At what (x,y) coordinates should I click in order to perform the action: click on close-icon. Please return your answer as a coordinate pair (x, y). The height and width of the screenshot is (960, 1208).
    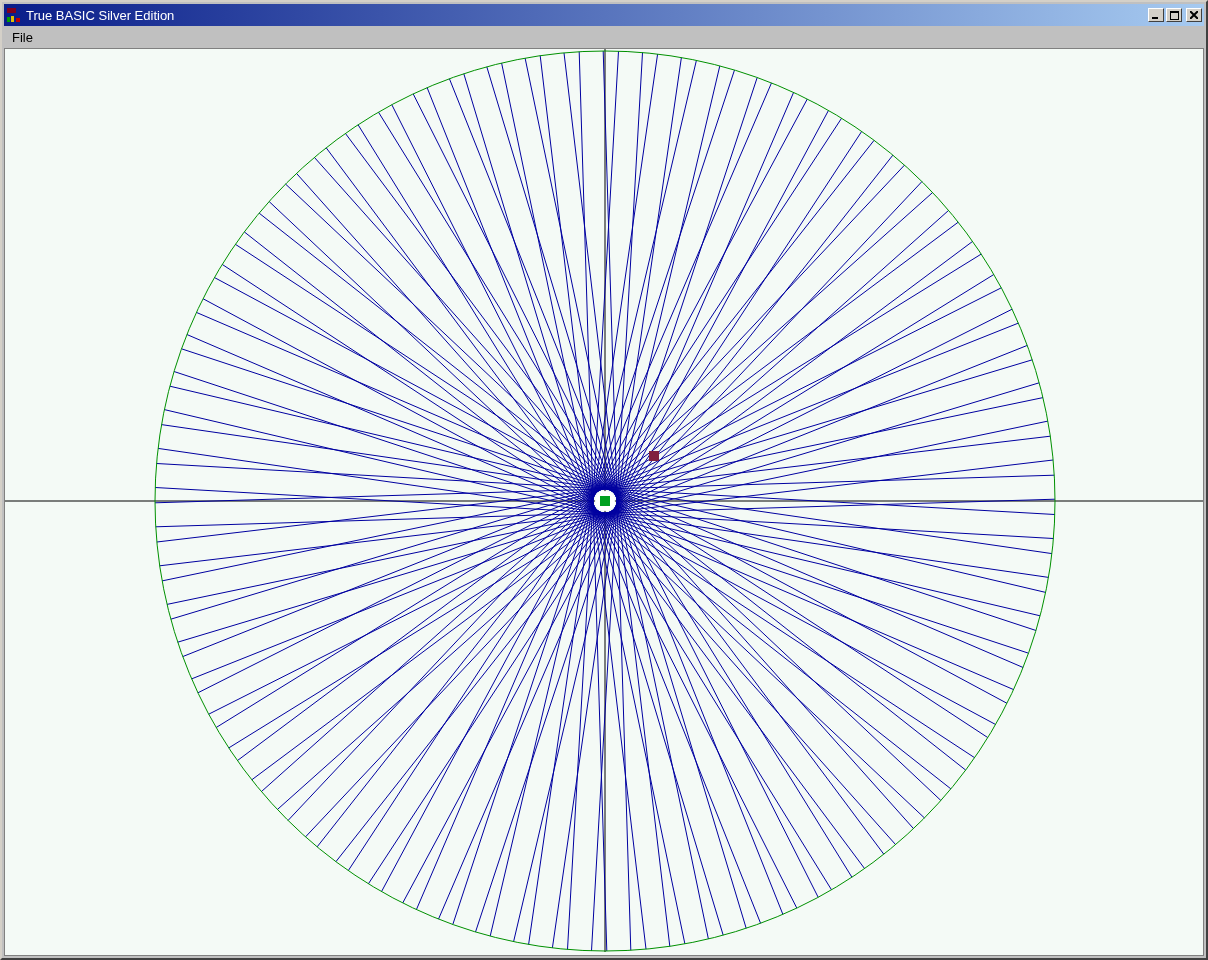
    Looking at the image, I should click on (1194, 15).